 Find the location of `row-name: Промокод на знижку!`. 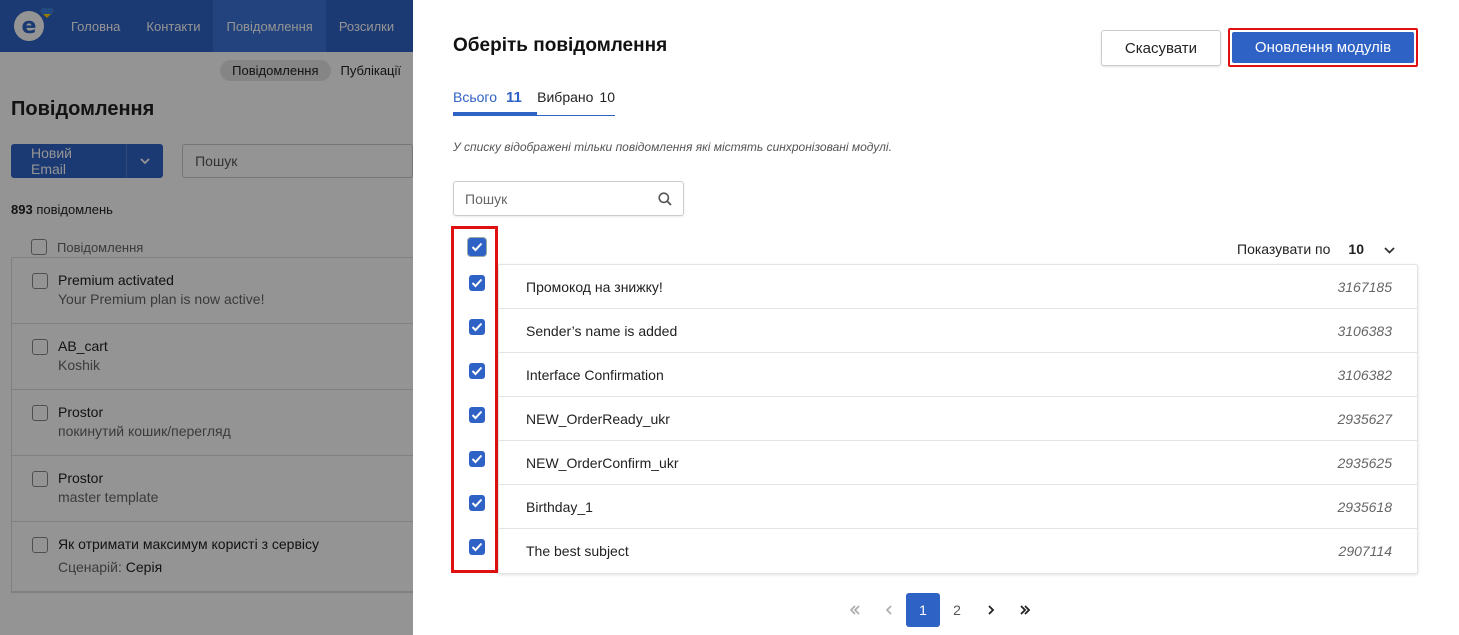

row-name: Промокод на знижку! is located at coordinates (594, 286).